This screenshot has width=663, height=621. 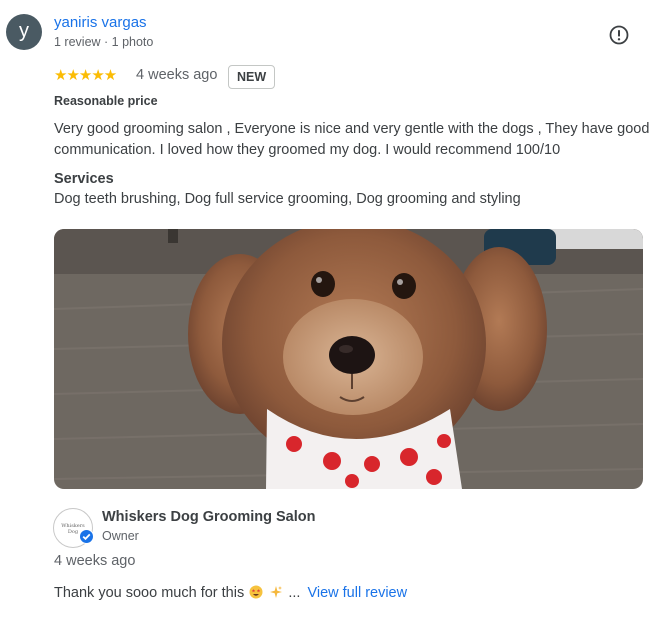 What do you see at coordinates (149, 593) in the screenshot?
I see `reply-text: Thank you sooo much for this` at bounding box center [149, 593].